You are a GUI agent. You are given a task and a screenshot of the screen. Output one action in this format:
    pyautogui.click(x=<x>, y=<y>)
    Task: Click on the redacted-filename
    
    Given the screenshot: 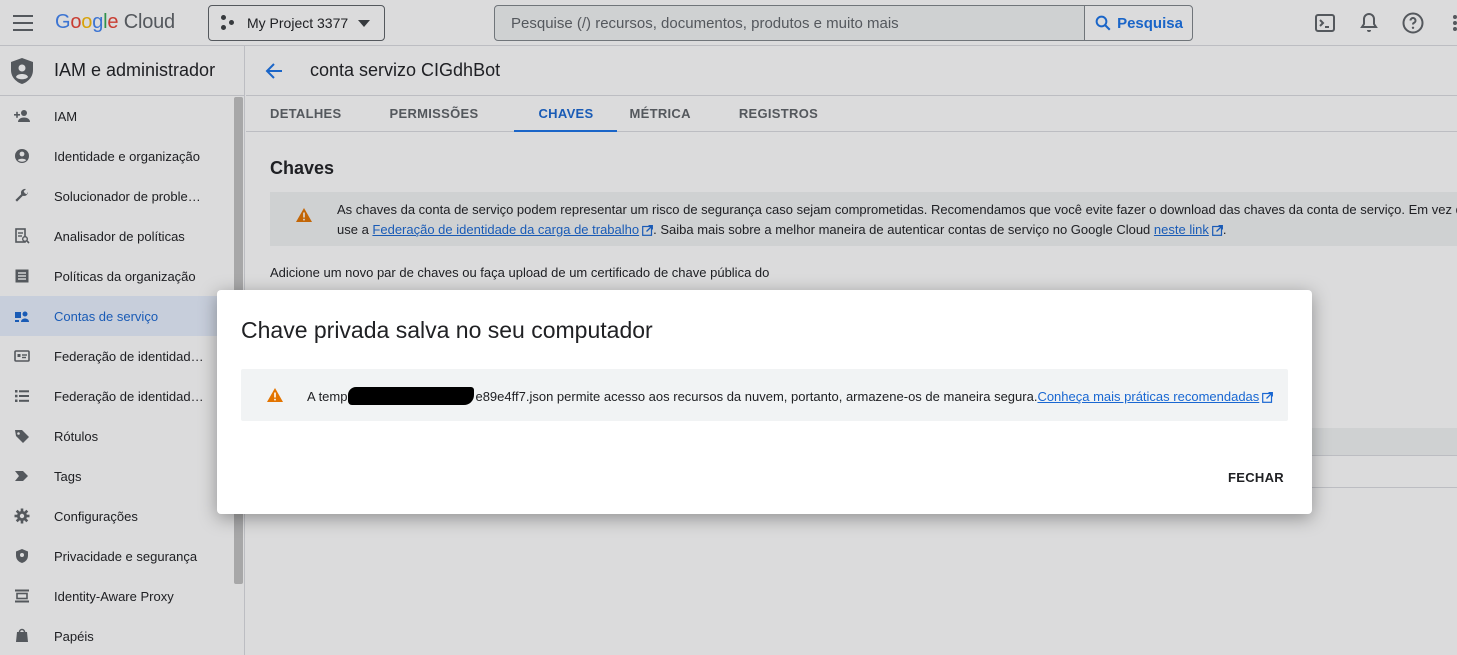 What is the action you would take?
    pyautogui.click(x=411, y=396)
    